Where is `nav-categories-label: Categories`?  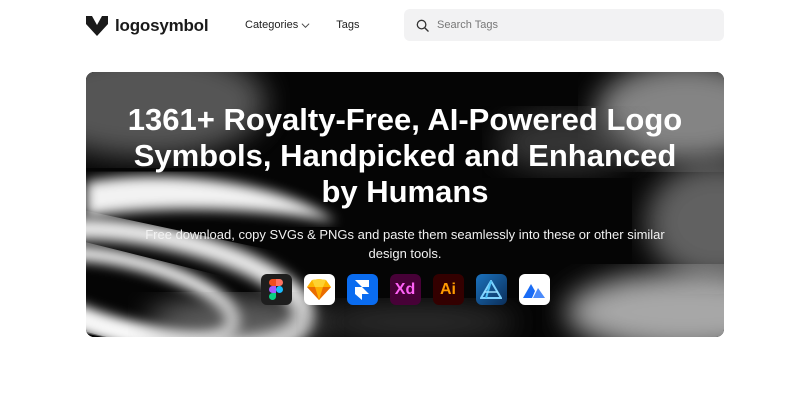 nav-categories-label: Categories is located at coordinates (272, 25).